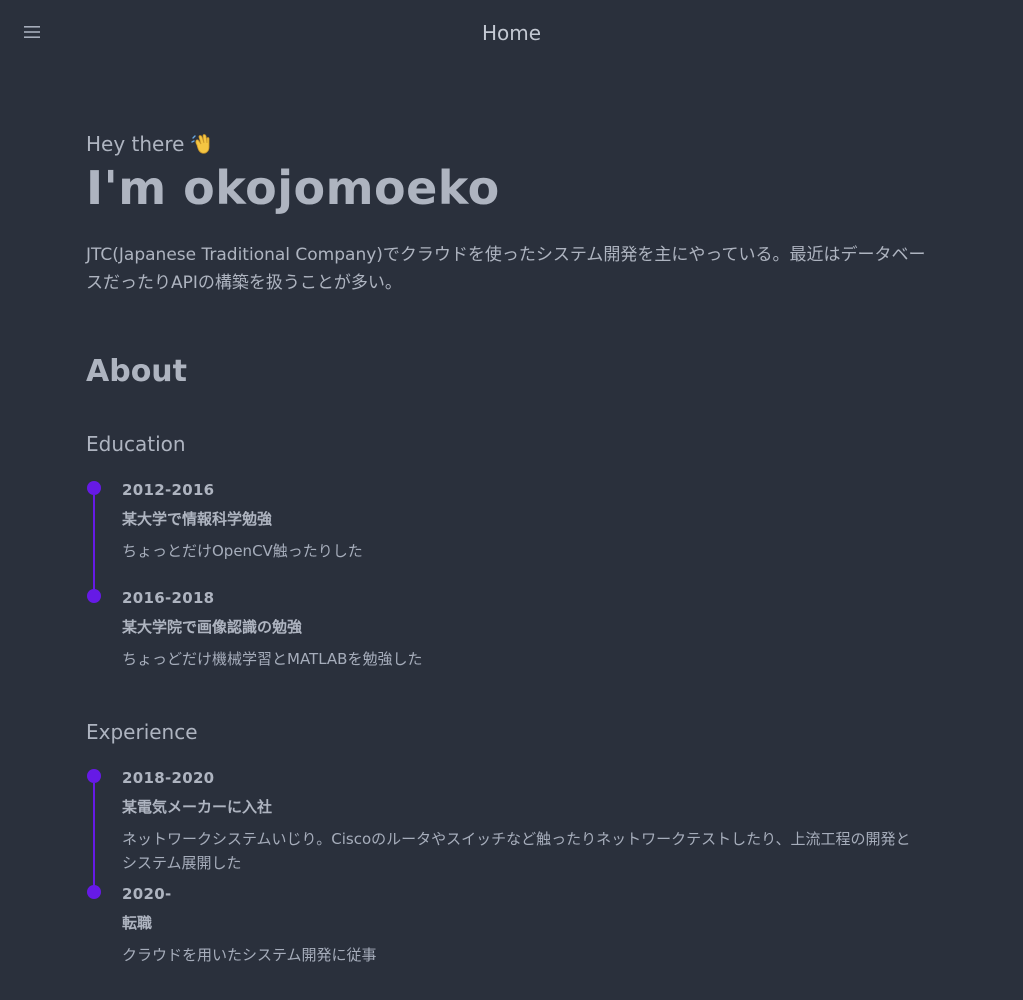 The height and width of the screenshot is (1000, 1023). I want to click on education-heading: Education, so click(136, 444).